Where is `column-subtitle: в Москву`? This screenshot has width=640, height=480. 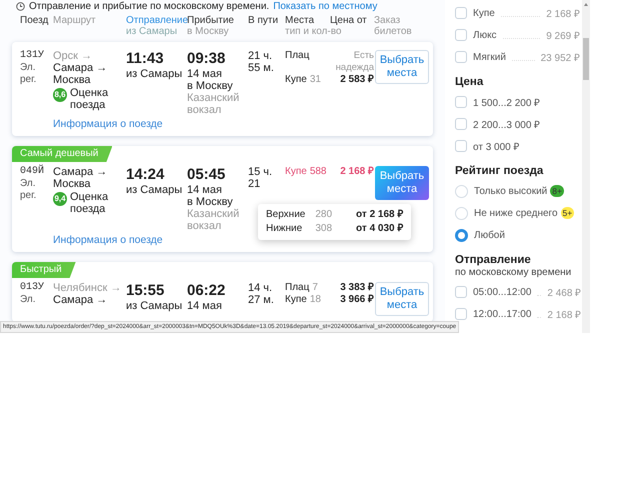 column-subtitle: в Москву is located at coordinates (208, 31).